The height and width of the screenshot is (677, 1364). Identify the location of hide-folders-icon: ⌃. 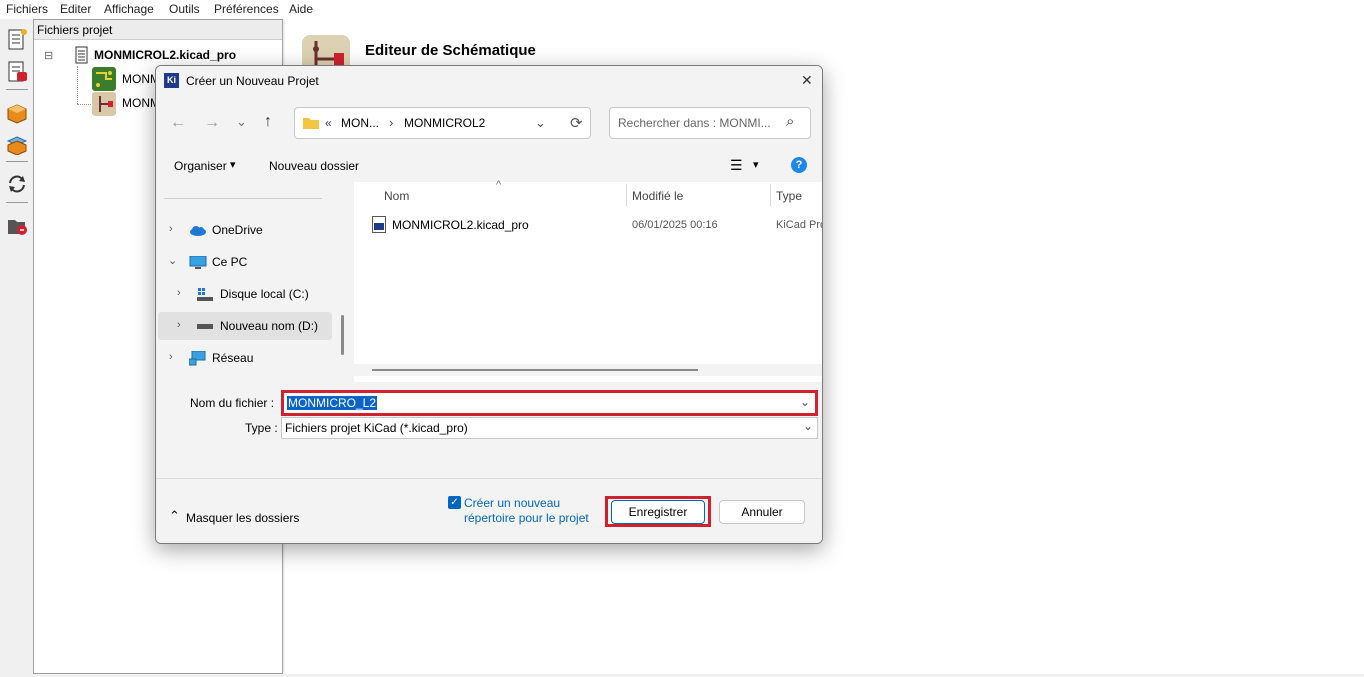
(174, 516).